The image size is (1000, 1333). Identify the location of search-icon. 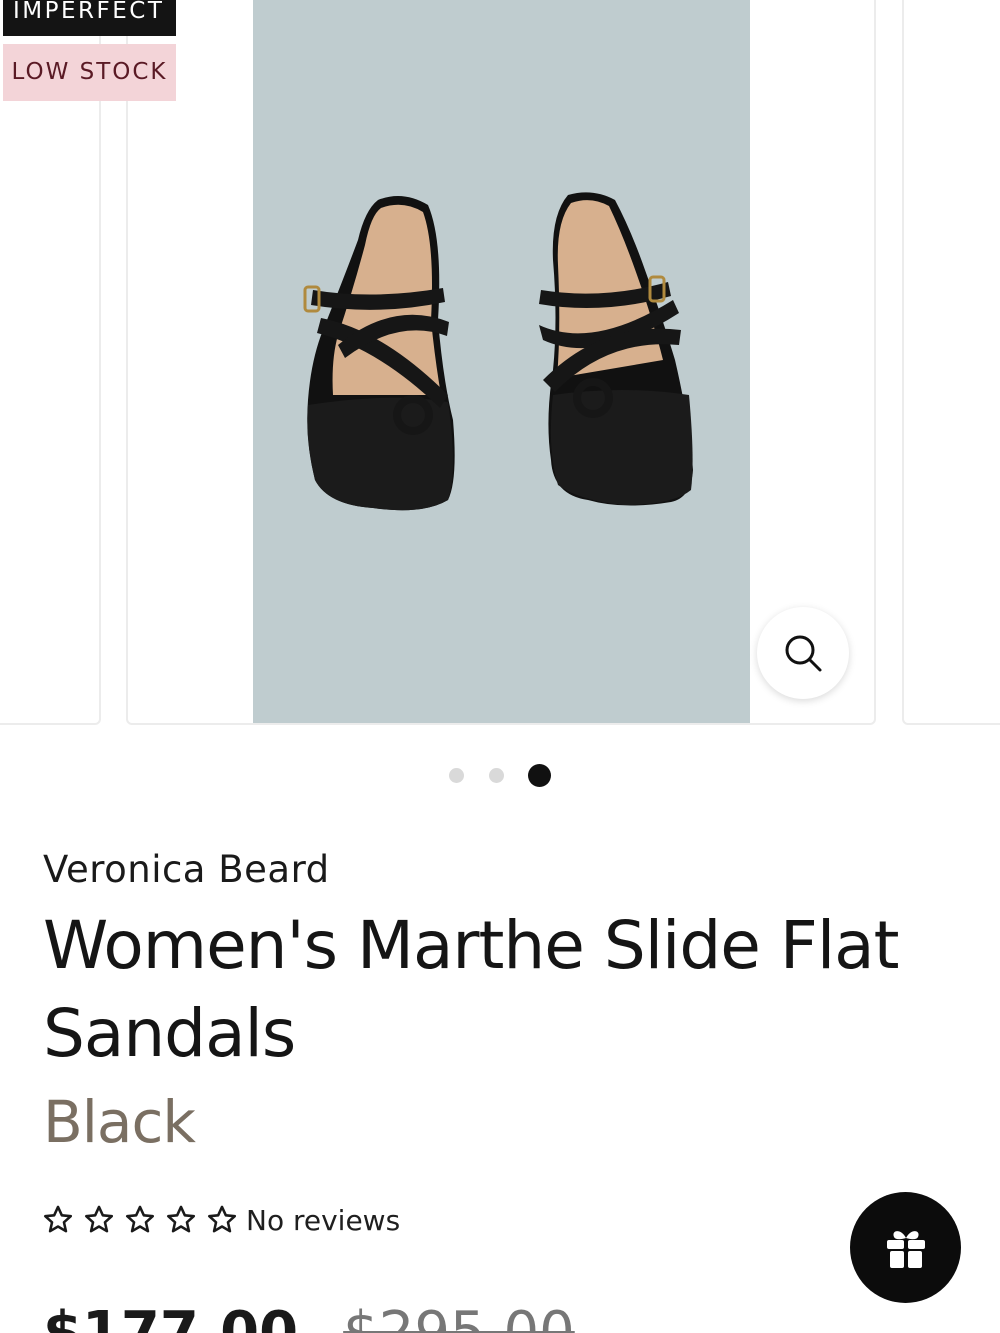
(803, 653).